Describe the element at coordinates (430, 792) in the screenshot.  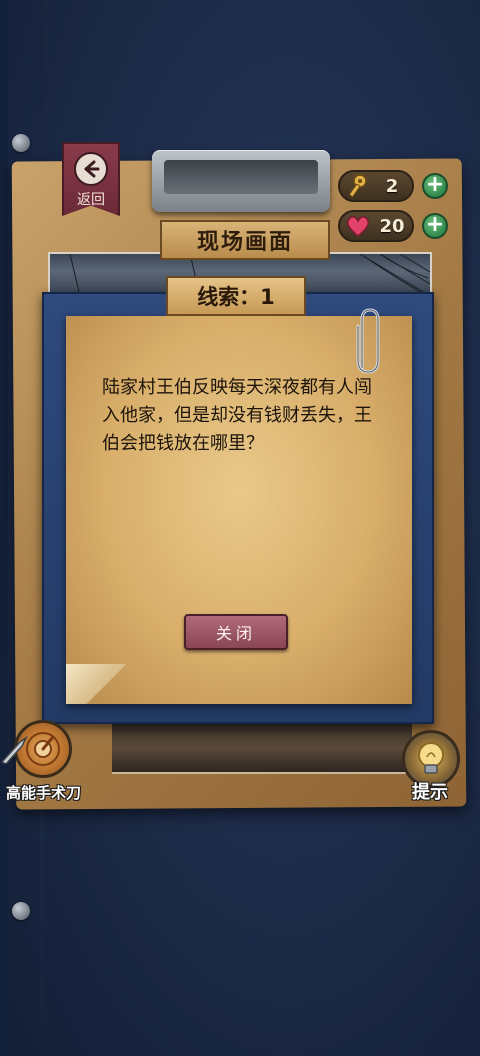
I see `hint-label: 提示` at that location.